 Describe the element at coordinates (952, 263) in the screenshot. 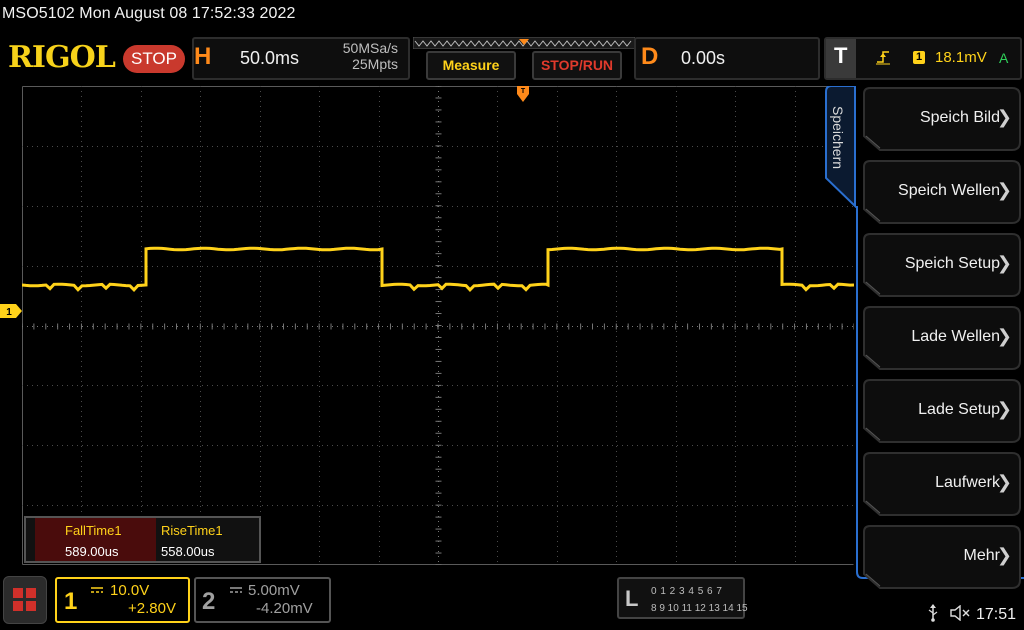

I see `menu-item-label: Speich Setup` at that location.